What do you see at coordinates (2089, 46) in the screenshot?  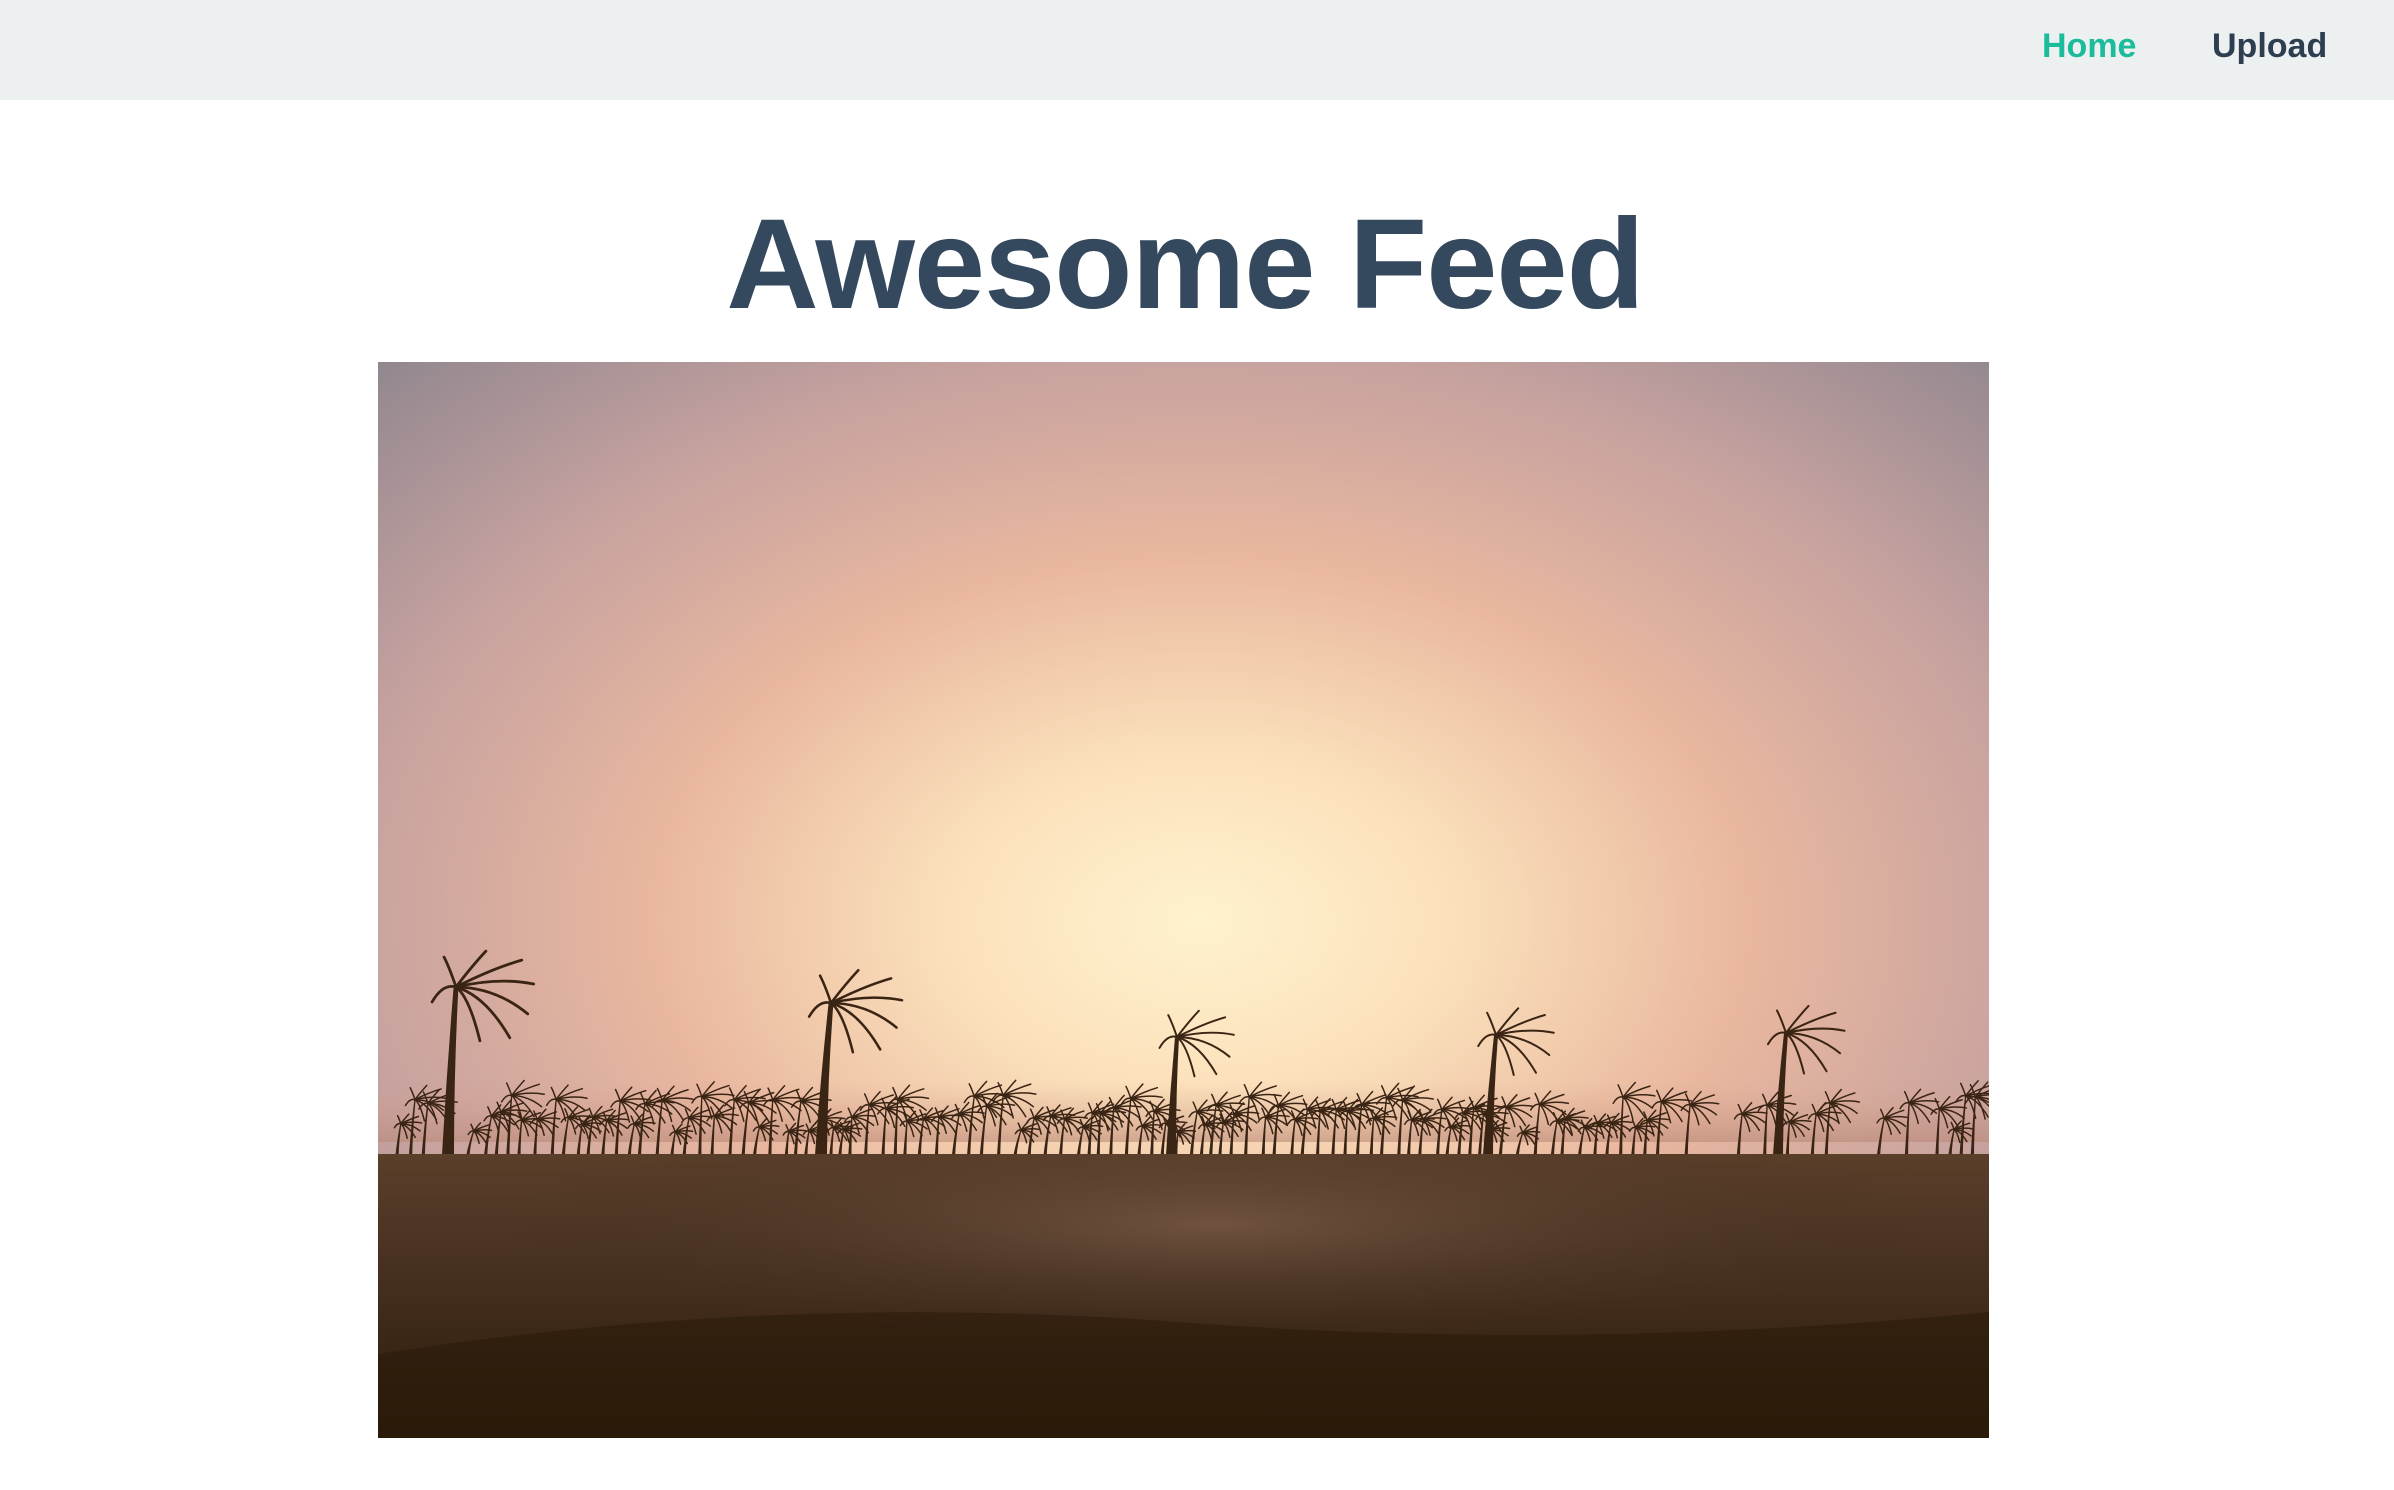 I see `nav-home-link: Home` at bounding box center [2089, 46].